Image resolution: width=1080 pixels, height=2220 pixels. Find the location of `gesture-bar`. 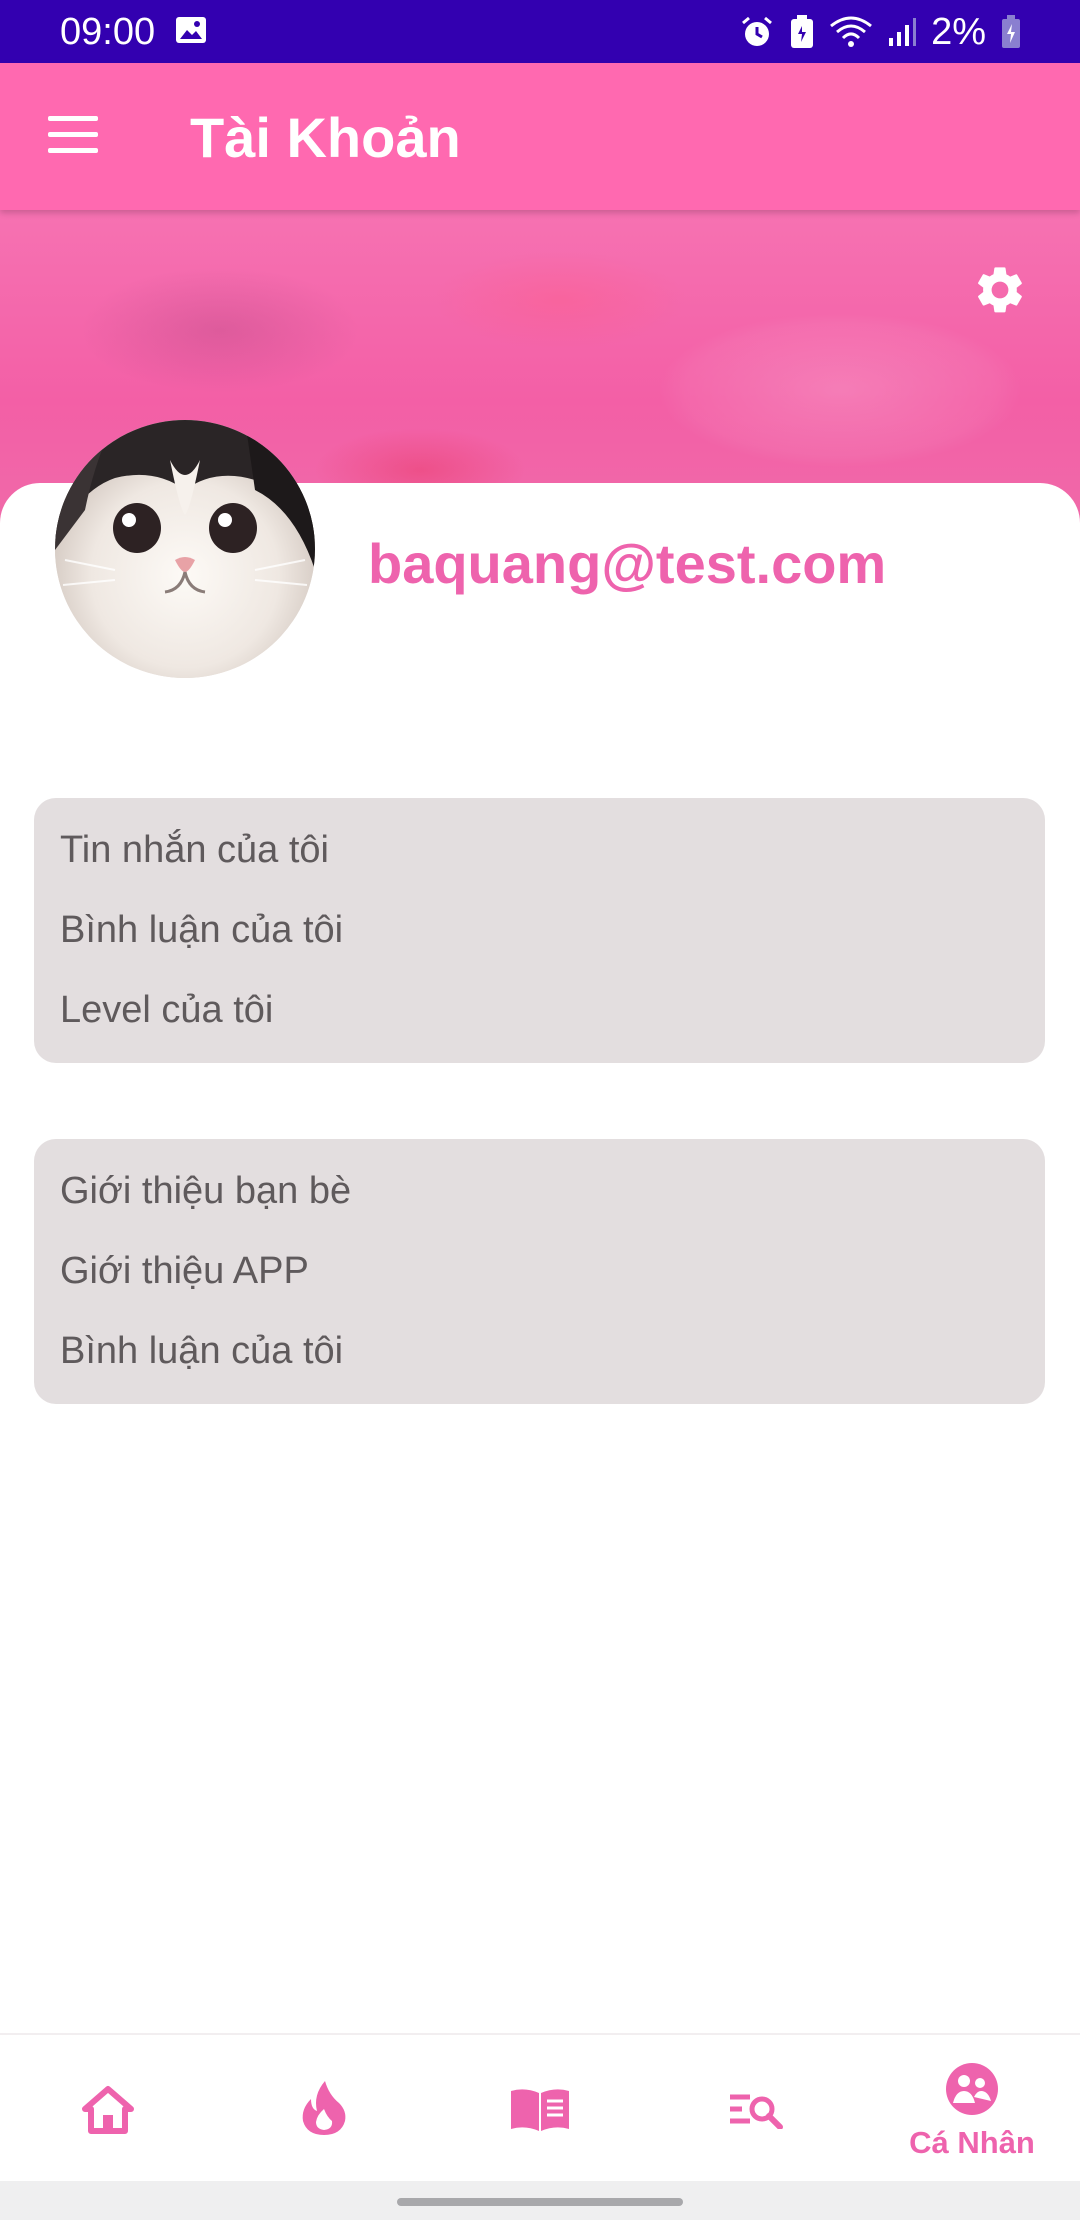

gesture-bar is located at coordinates (540, 2200).